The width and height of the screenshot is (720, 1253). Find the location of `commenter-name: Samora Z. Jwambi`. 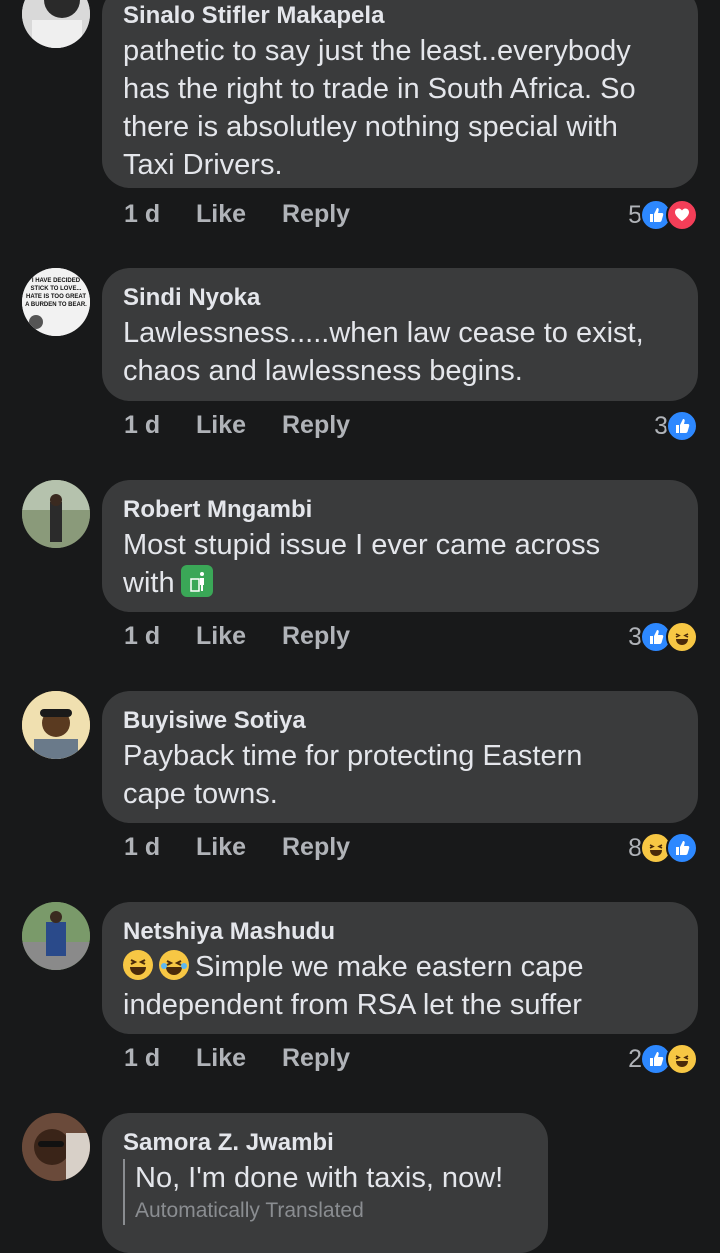

commenter-name: Samora Z. Jwambi is located at coordinates (324, 1143).